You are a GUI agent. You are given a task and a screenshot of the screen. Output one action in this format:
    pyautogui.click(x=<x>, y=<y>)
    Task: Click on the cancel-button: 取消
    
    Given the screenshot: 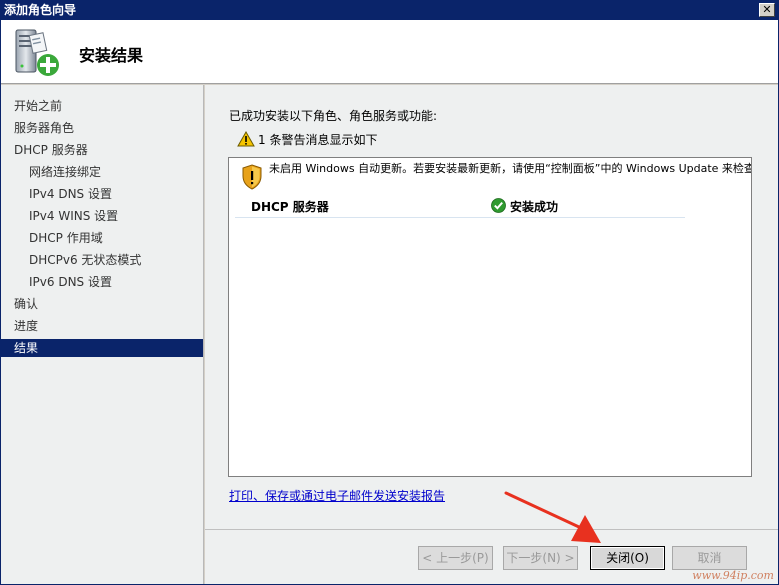 What is the action you would take?
    pyautogui.click(x=709, y=558)
    